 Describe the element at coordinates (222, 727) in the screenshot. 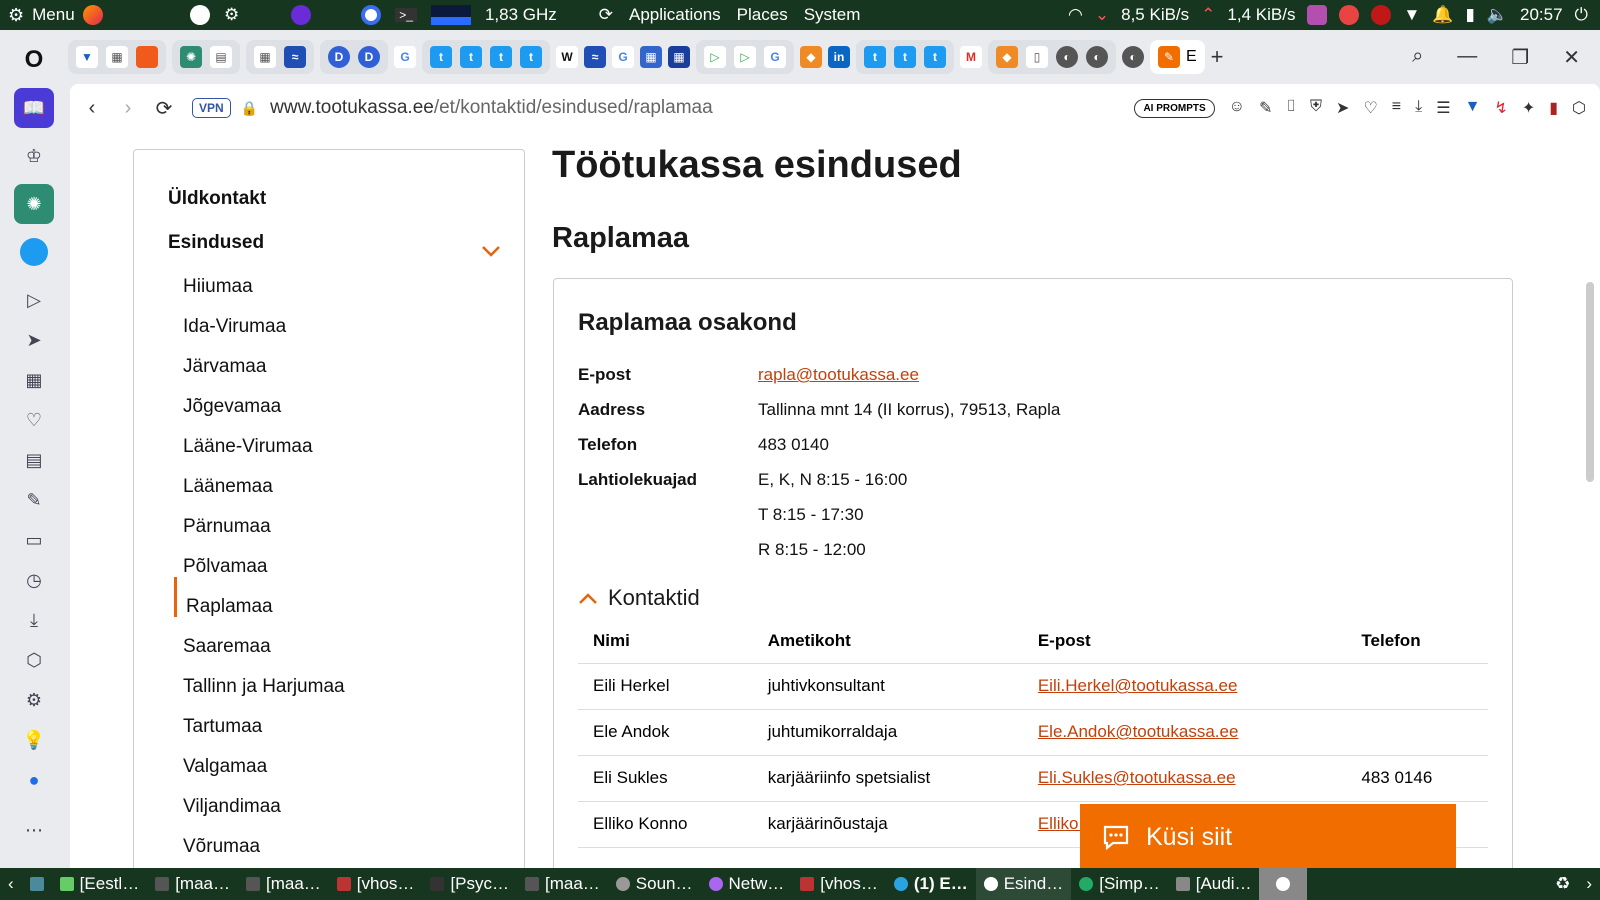

I see `nav-item-tartumaa: Tartumaa` at that location.